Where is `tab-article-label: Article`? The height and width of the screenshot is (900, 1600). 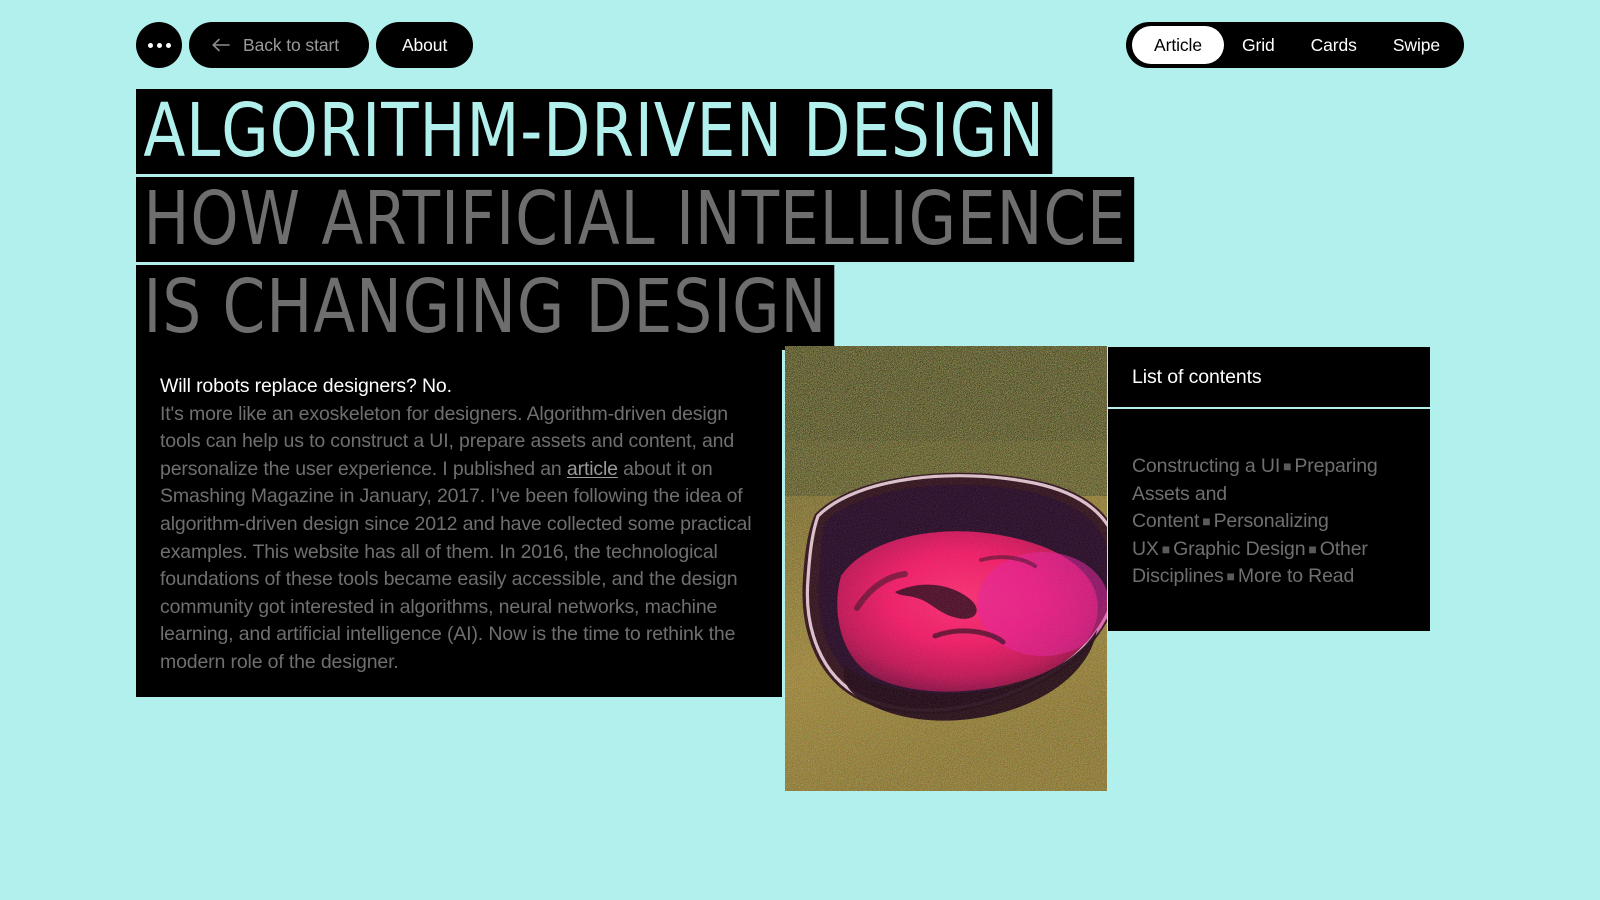
tab-article-label: Article is located at coordinates (1178, 44).